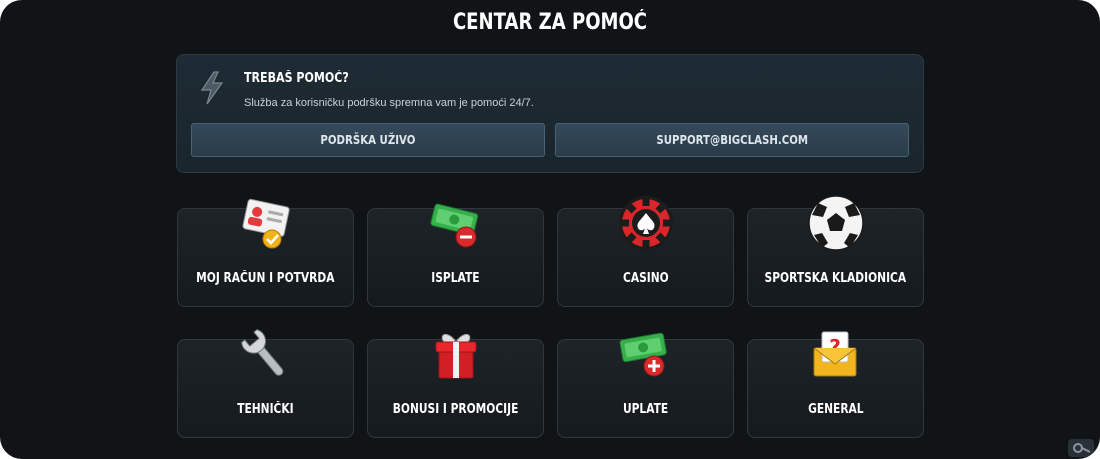  I want to click on help-heading: TREBAŠ POMOĆ?, so click(296, 78).